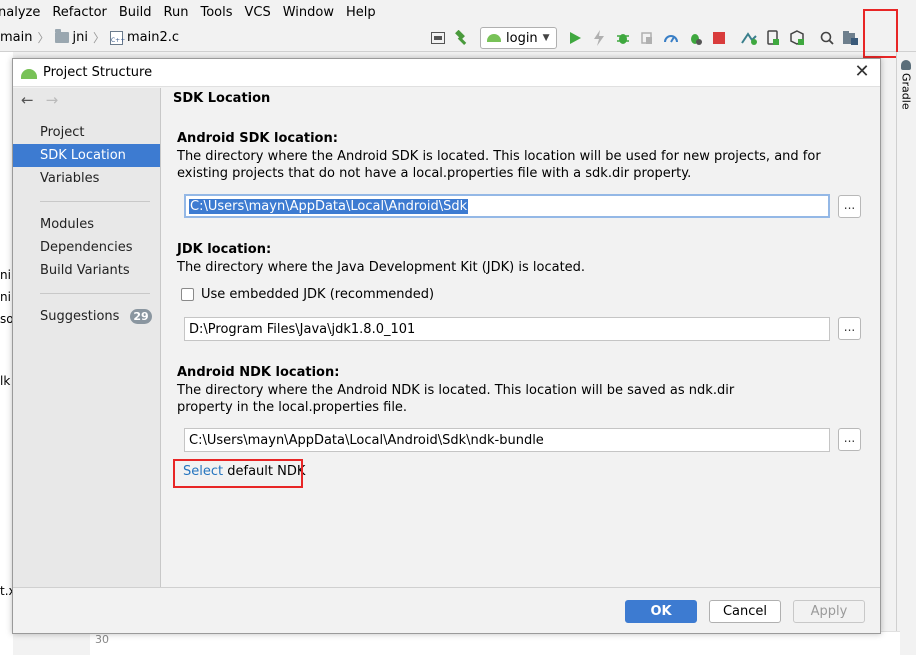  I want to click on menu-tools: Tools, so click(216, 12).